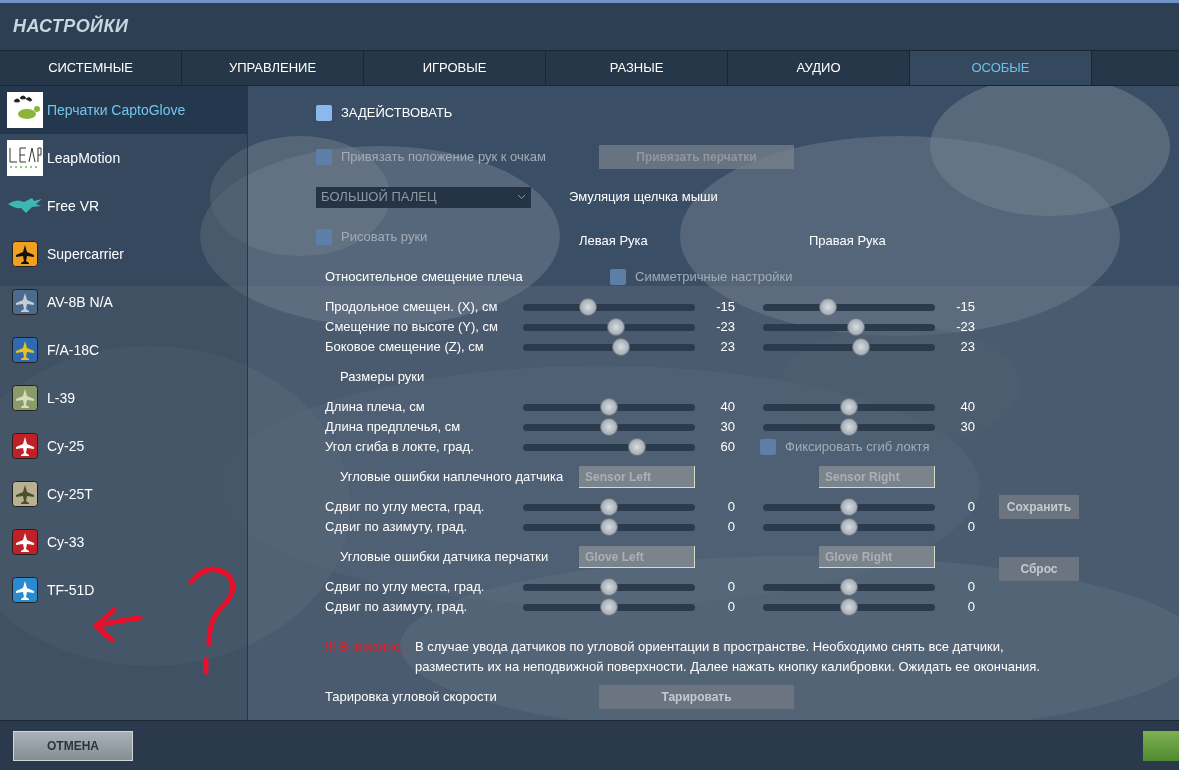 The height and width of the screenshot is (770, 1179). Describe the element at coordinates (123, 350) in the screenshot. I see `sidebar-item: F/A-18C` at that location.